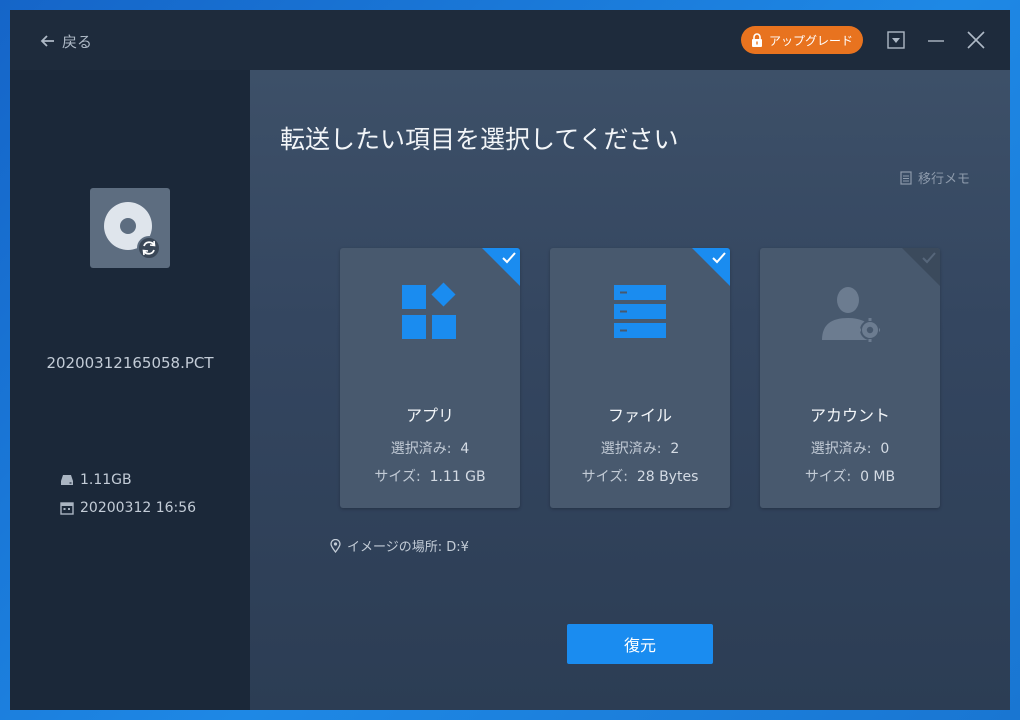 The image size is (1020, 720). What do you see at coordinates (67, 480) in the screenshot?
I see `drive-icon` at bounding box center [67, 480].